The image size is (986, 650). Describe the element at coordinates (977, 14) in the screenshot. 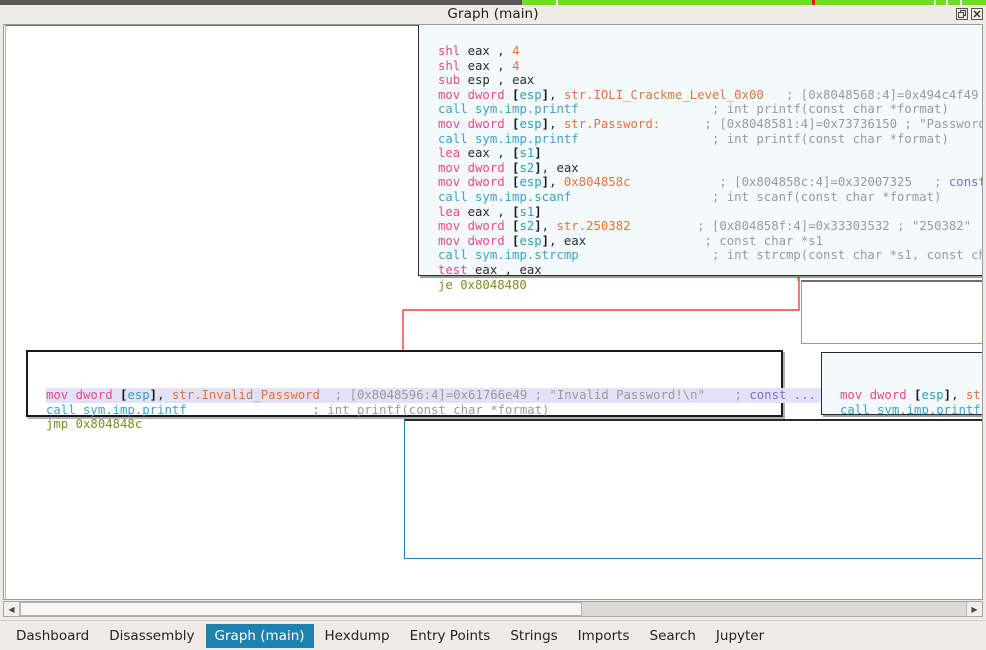

I see `close-icon` at that location.